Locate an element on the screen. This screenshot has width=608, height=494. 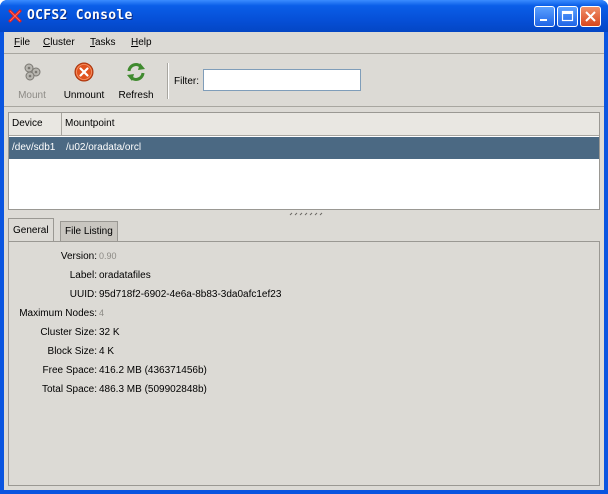
maximize-icon is located at coordinates (567, 16).